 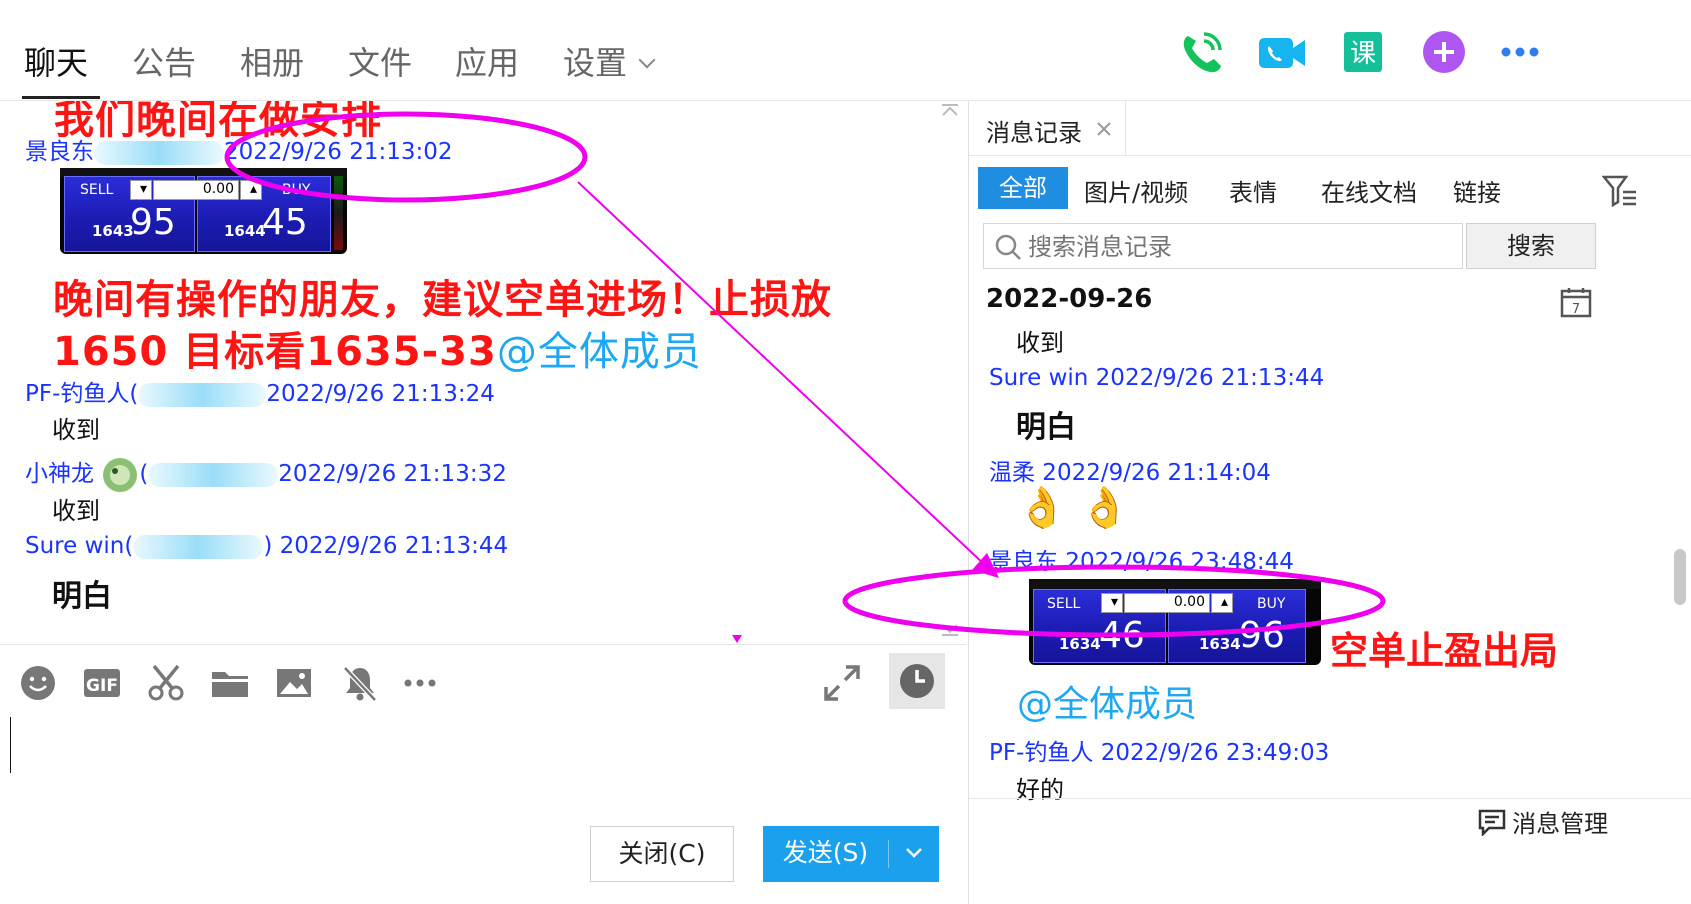 What do you see at coordinates (1477, 190) in the screenshot?
I see `filter-links: 链接` at bounding box center [1477, 190].